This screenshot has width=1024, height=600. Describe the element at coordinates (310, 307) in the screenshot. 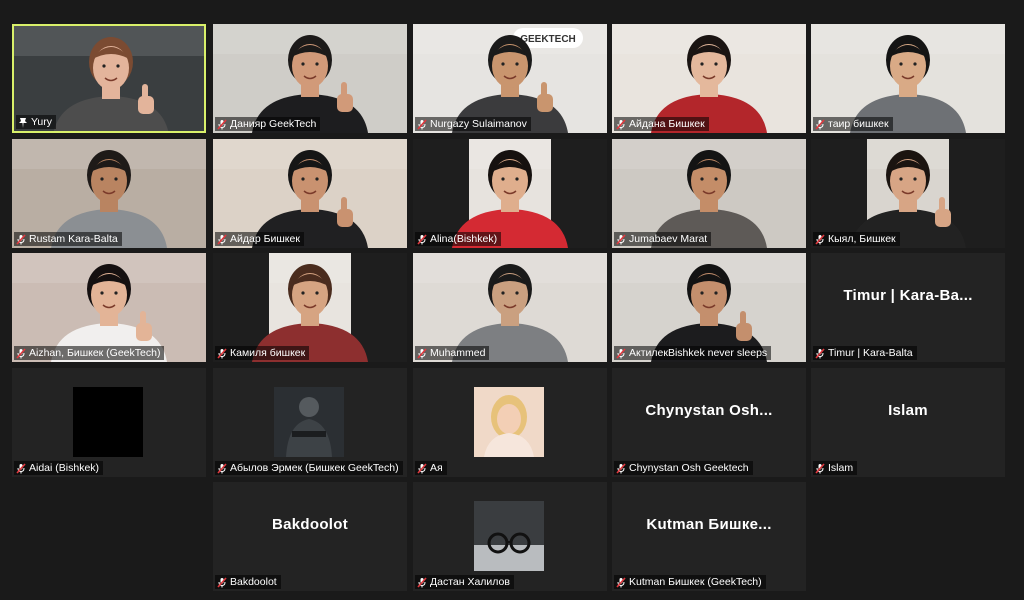

I see `participant-tile: Камиля бишкек` at that location.